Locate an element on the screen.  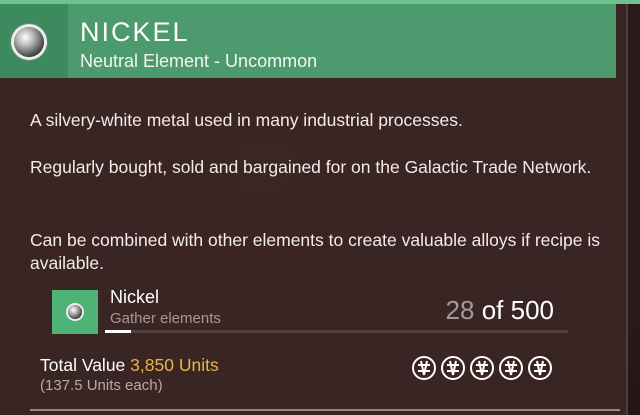
inventory-current: 28 is located at coordinates (460, 310).